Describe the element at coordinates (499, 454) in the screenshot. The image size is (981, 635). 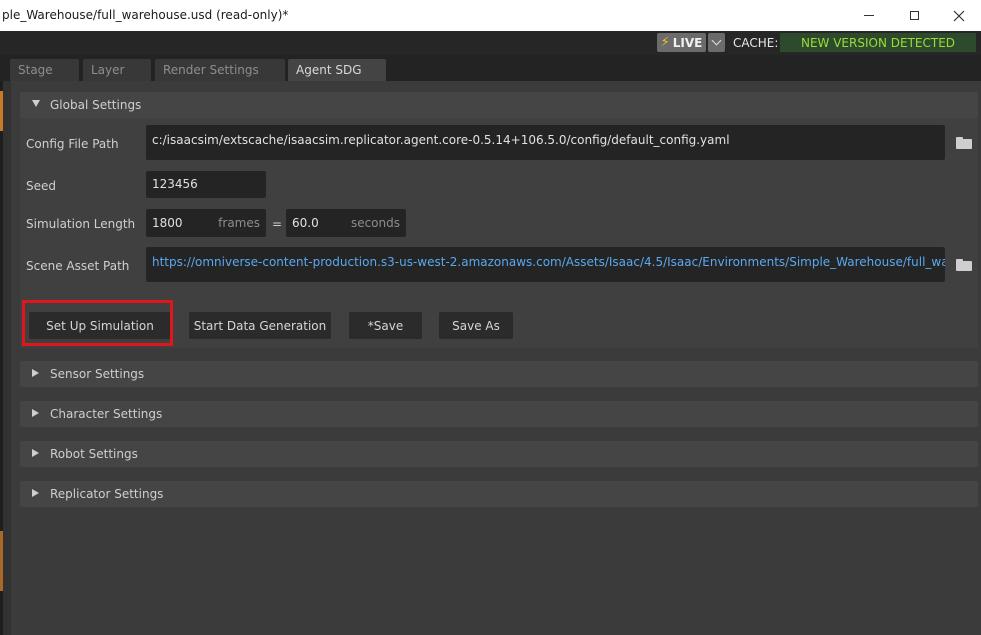
I see `robot-settings-header: Robot Settings` at that location.